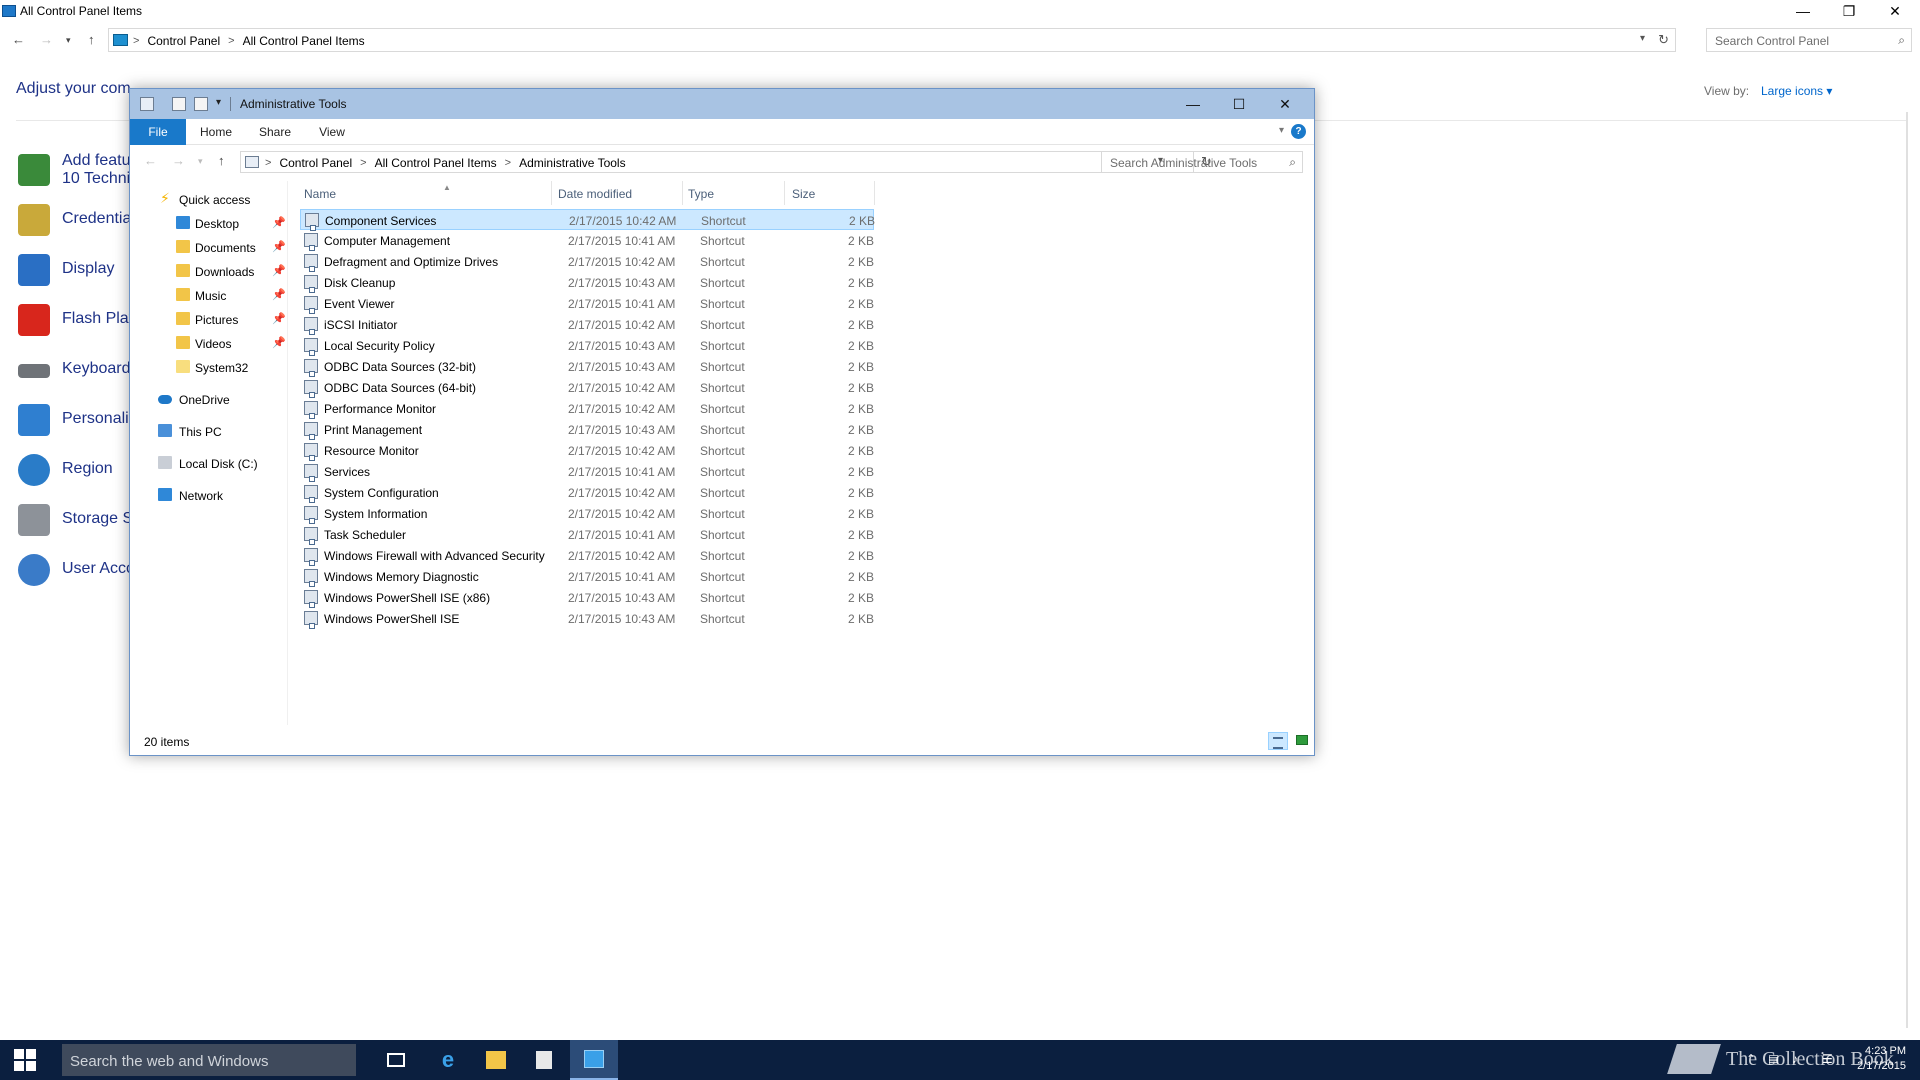  What do you see at coordinates (1907, 570) in the screenshot?
I see `scrollbar` at bounding box center [1907, 570].